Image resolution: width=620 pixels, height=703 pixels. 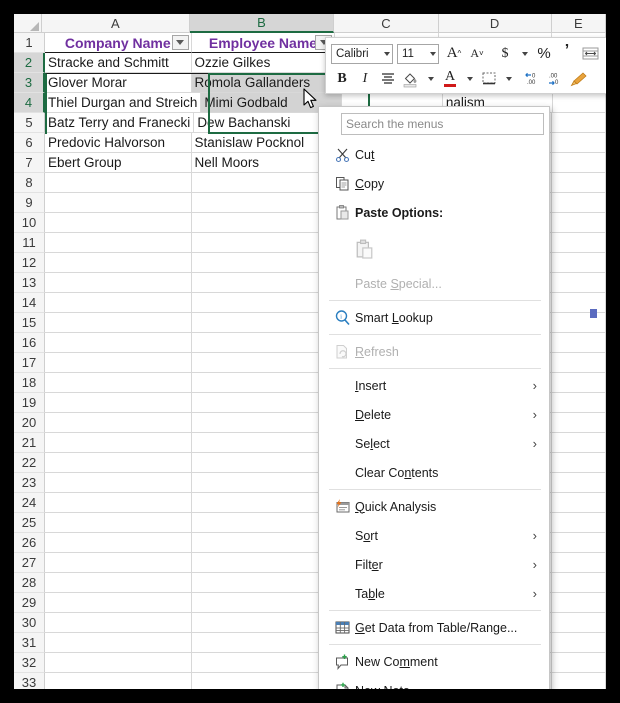 I want to click on decrease-font-size-icon: A ˅, so click(x=477, y=53).